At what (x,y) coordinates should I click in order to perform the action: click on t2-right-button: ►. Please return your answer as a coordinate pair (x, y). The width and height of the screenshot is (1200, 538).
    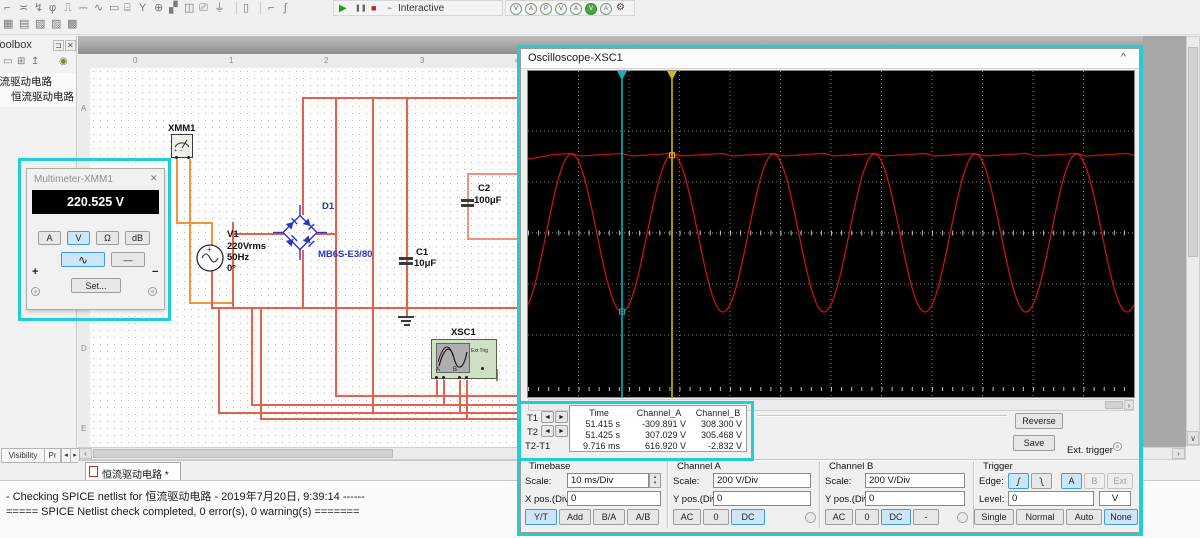
    Looking at the image, I should click on (561, 431).